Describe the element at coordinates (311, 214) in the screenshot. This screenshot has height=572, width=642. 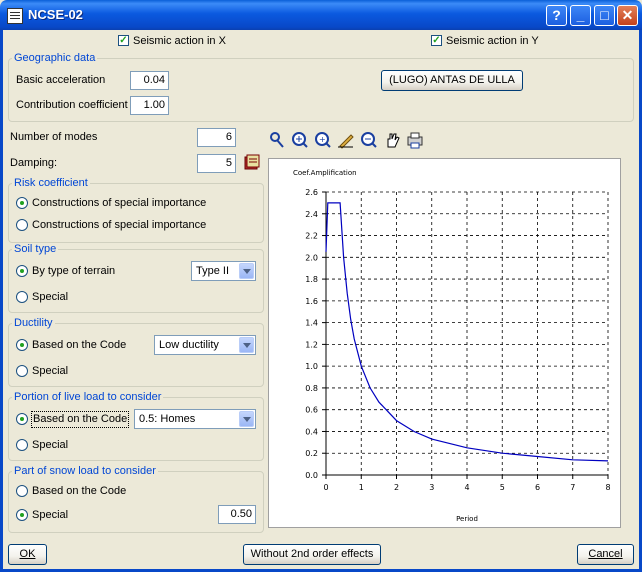
I see `y-tick-label: 2.4` at that location.